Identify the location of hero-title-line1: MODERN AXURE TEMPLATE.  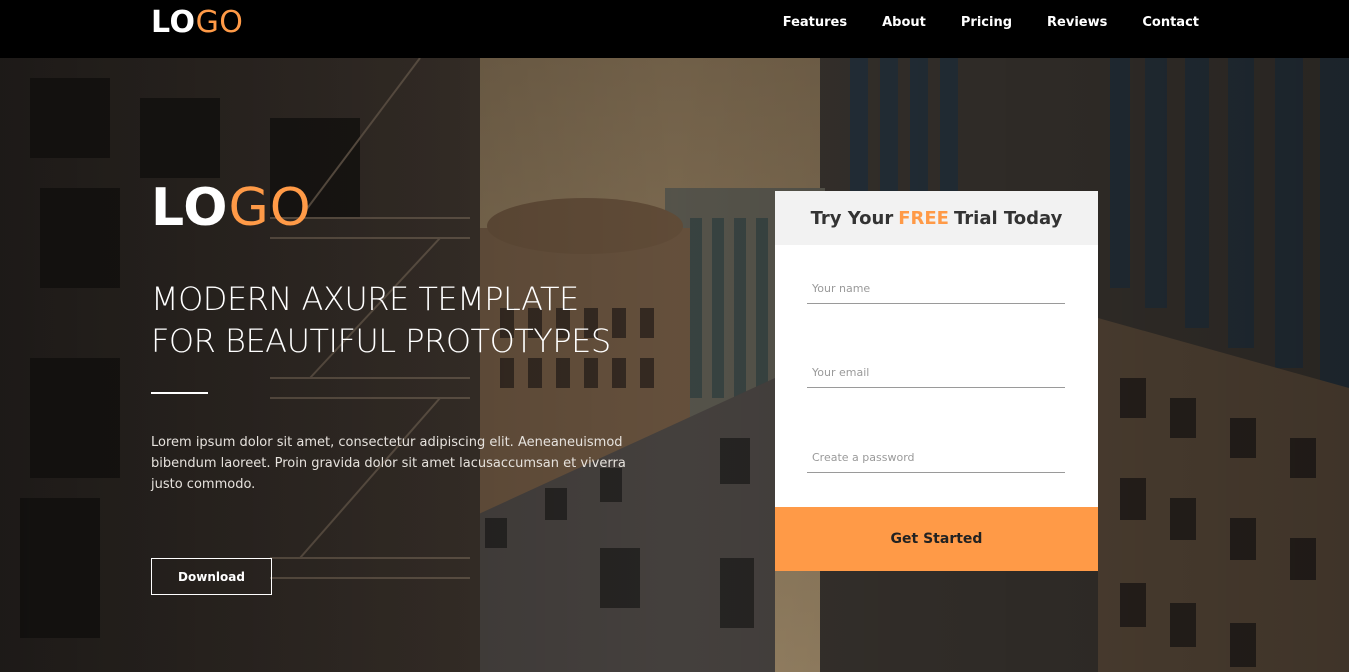
(365, 299).